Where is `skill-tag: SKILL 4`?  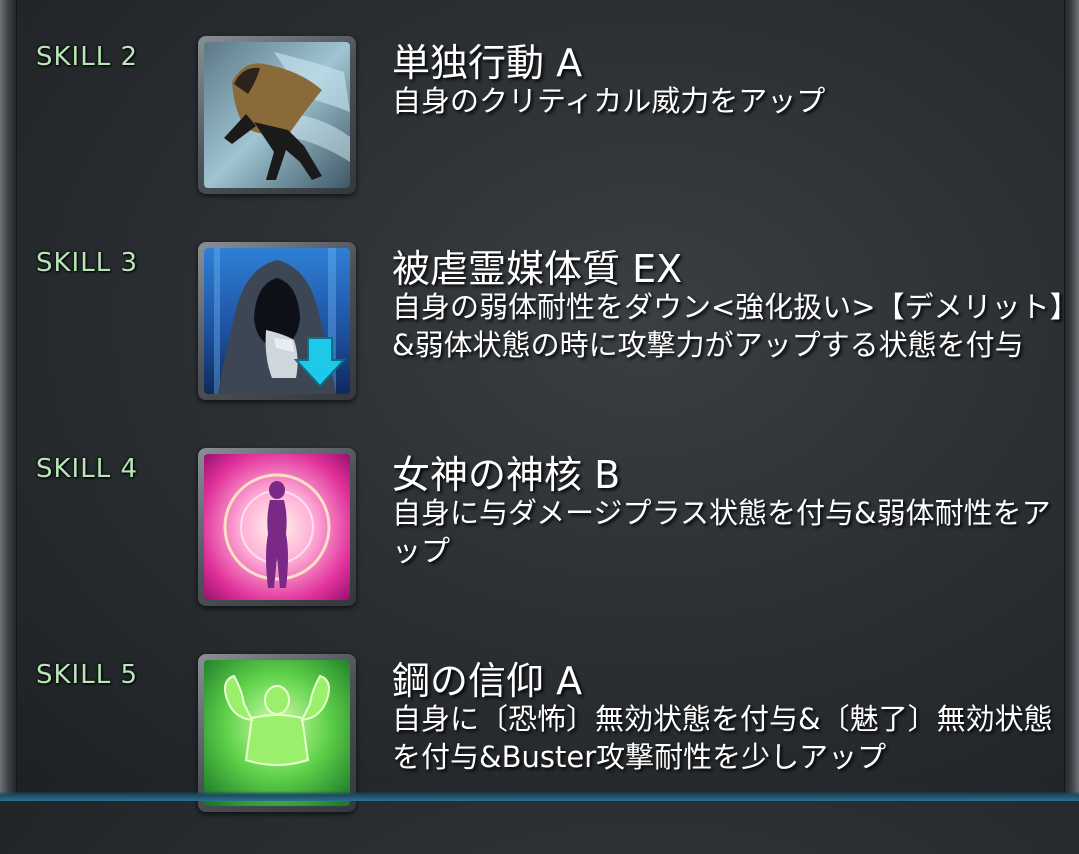
skill-tag: SKILL 4 is located at coordinates (87, 469).